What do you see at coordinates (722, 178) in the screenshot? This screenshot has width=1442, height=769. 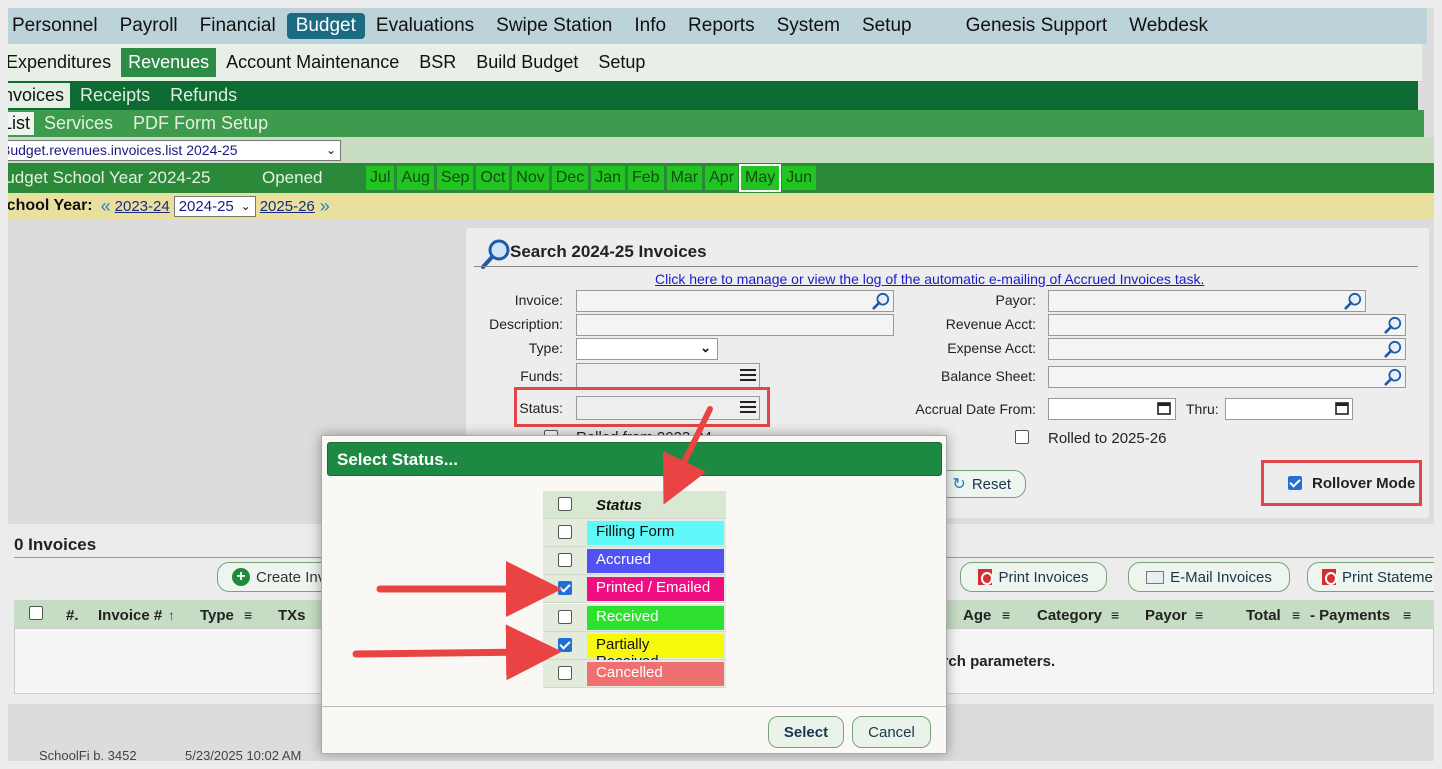 I see `month-apr: Apr` at bounding box center [722, 178].